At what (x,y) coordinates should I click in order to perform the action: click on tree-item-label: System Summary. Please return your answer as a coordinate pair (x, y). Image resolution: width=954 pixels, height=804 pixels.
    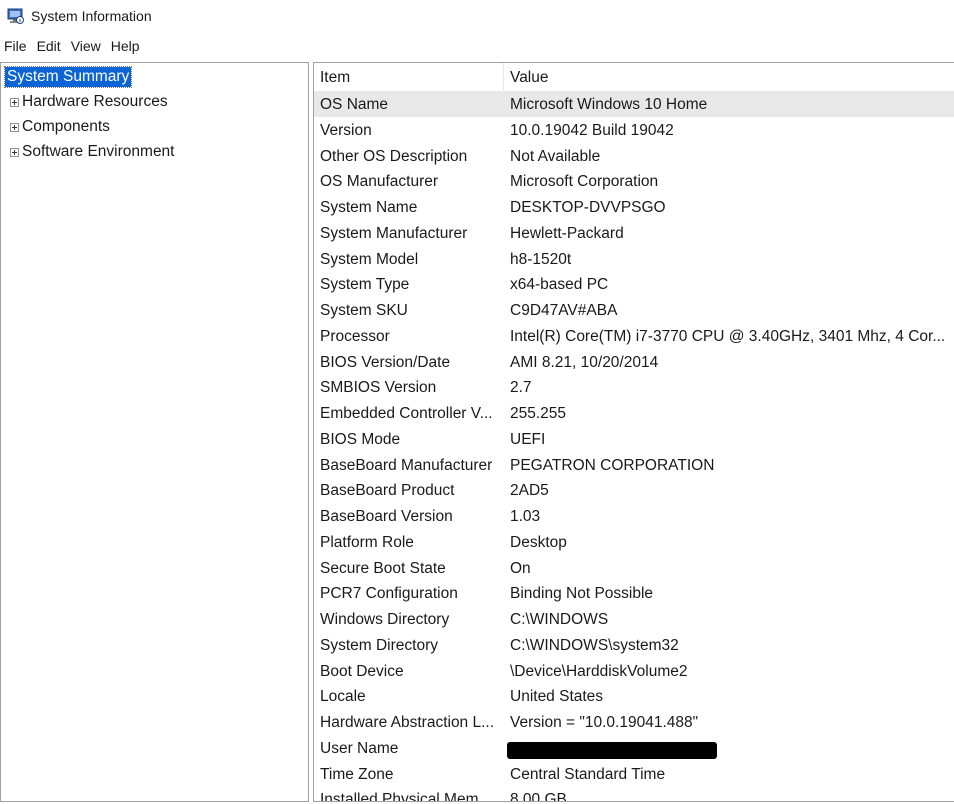
    Looking at the image, I should click on (68, 77).